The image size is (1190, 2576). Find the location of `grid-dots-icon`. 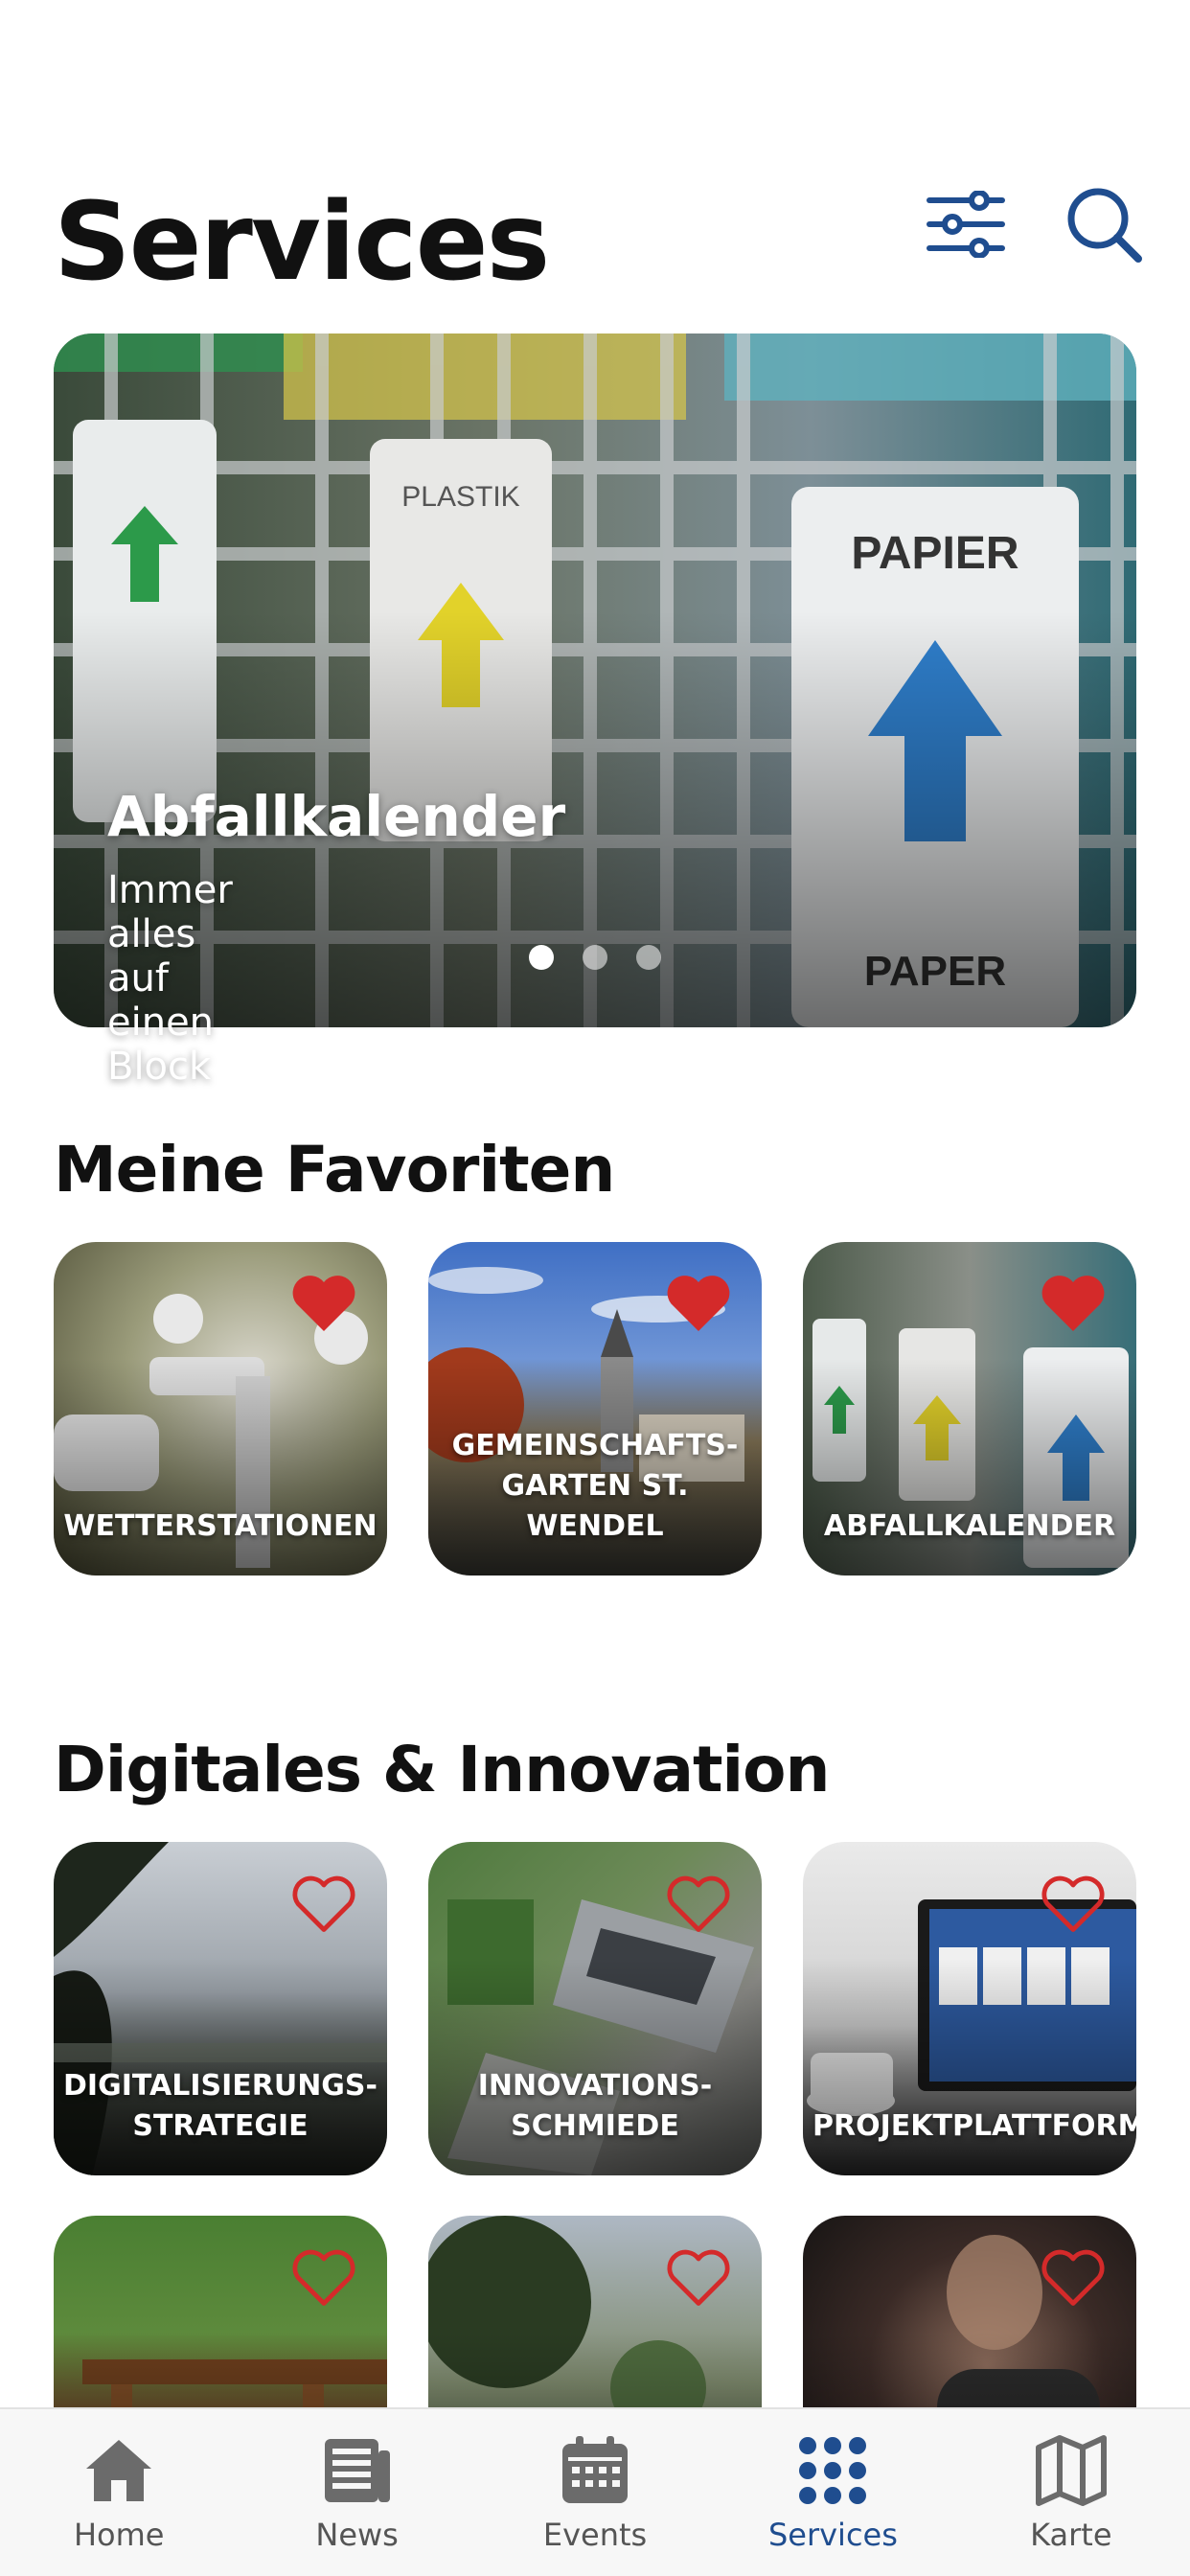

grid-dots-icon is located at coordinates (833, 2470).